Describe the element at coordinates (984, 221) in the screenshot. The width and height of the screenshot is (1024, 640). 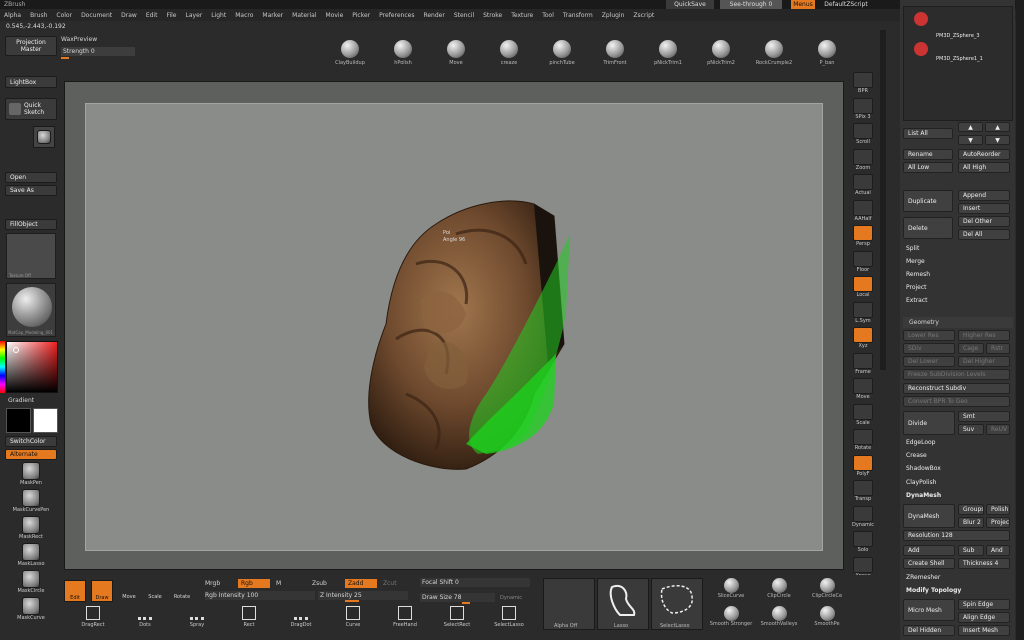
I see `del-other-button: Del Other` at that location.